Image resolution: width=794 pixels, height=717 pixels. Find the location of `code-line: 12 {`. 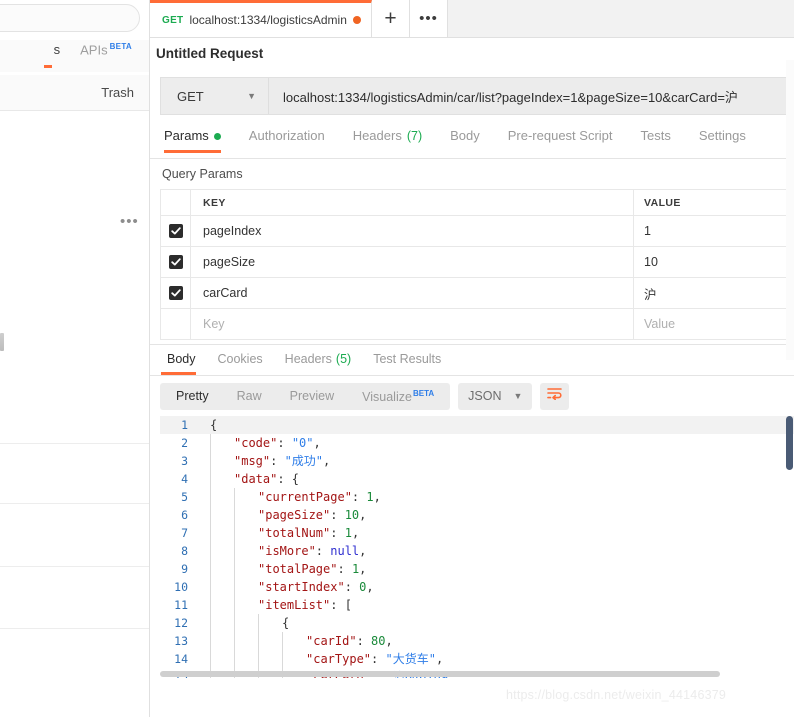

code-line: 12 { is located at coordinates (477, 623).